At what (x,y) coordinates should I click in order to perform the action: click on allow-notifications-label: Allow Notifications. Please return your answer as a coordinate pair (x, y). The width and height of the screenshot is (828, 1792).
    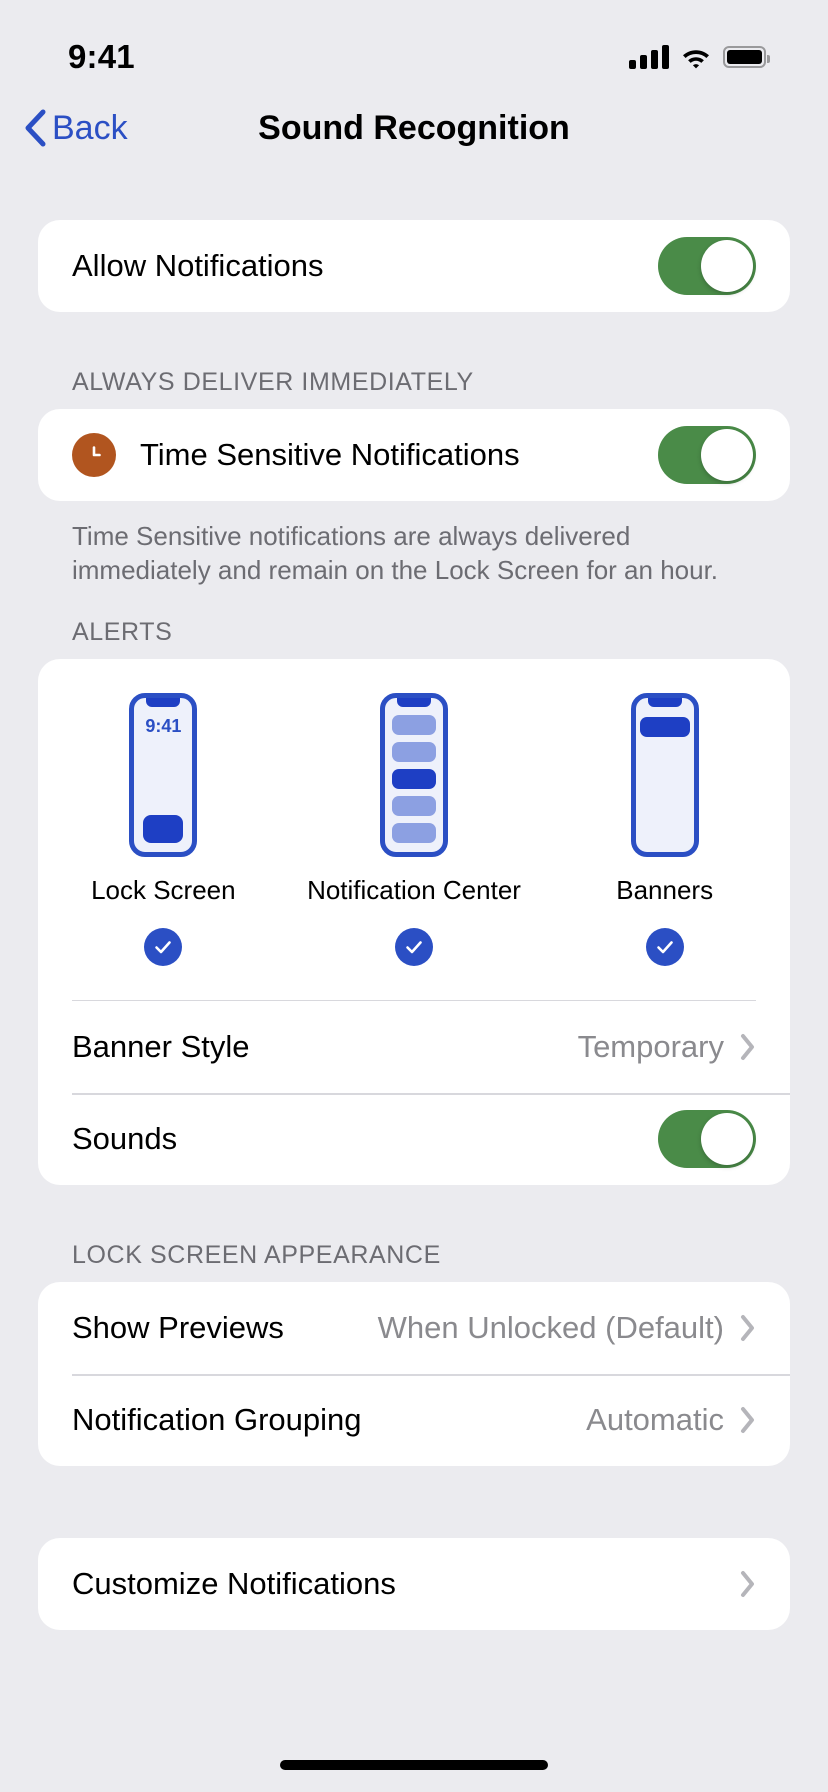
    Looking at the image, I should click on (198, 265).